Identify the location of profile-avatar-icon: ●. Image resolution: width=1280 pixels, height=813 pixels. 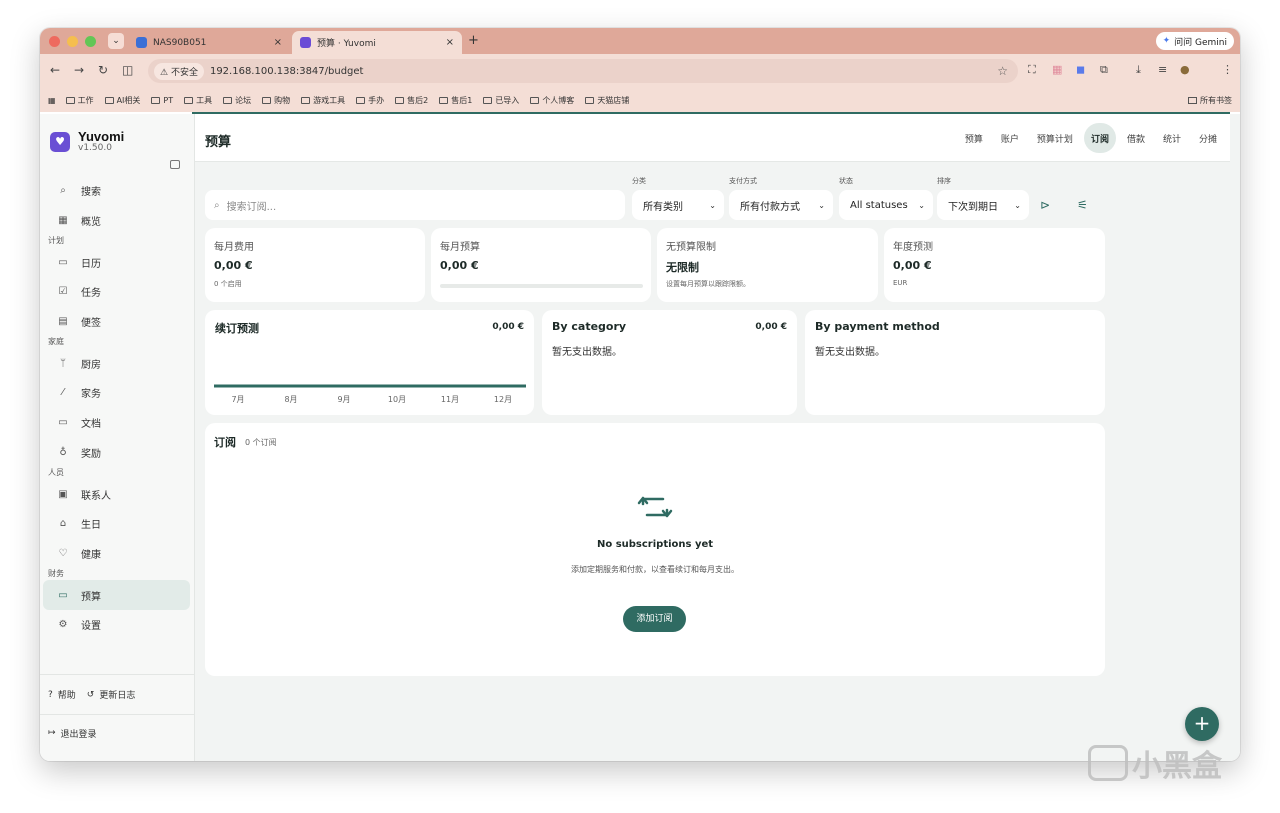
(1185, 69).